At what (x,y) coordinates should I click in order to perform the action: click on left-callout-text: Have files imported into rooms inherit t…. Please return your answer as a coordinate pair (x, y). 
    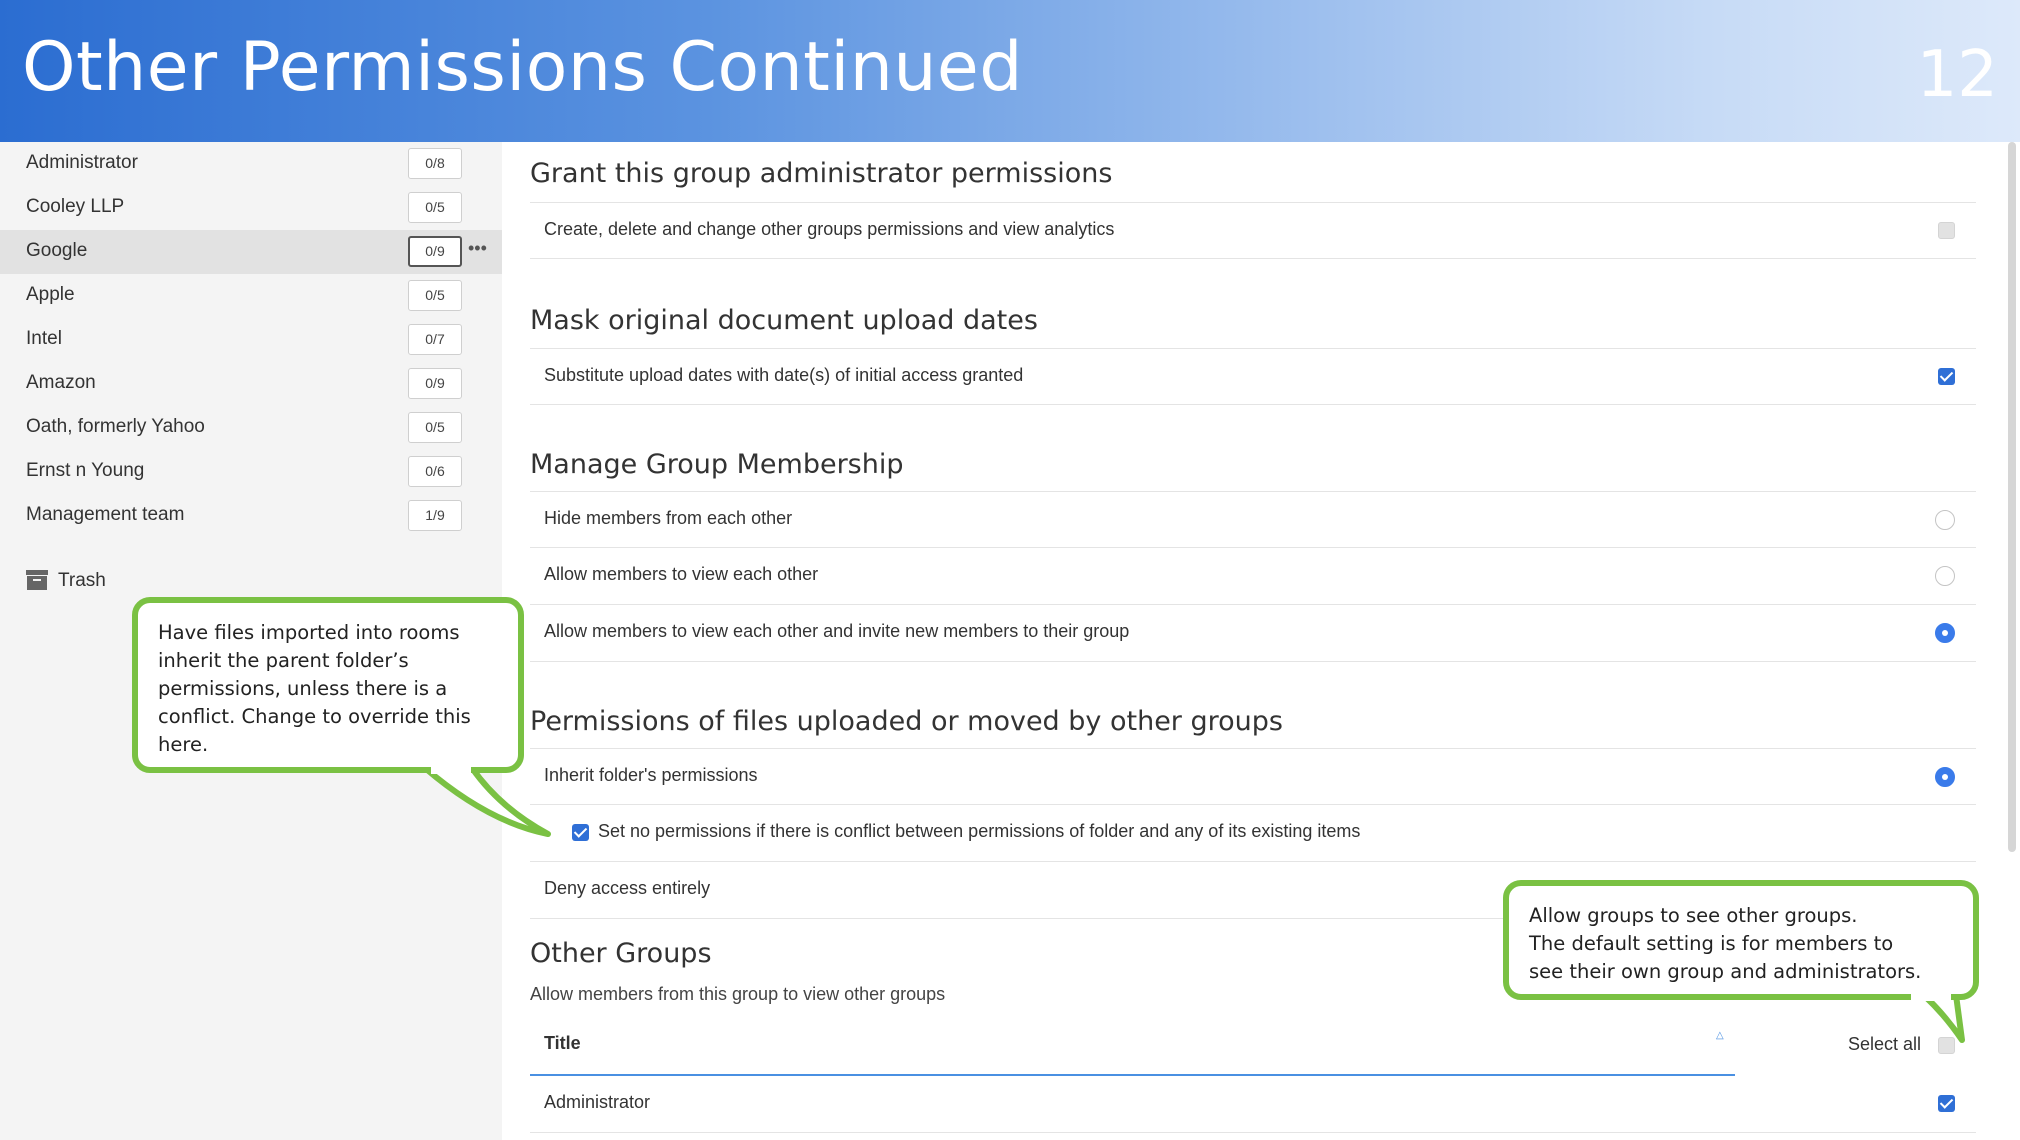
    Looking at the image, I should click on (314, 688).